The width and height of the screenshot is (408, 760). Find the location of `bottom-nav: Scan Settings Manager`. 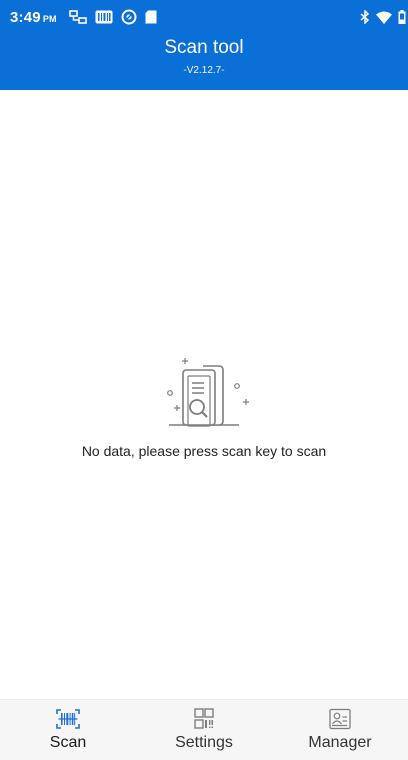

bottom-nav: Scan Settings Manager is located at coordinates (204, 729).